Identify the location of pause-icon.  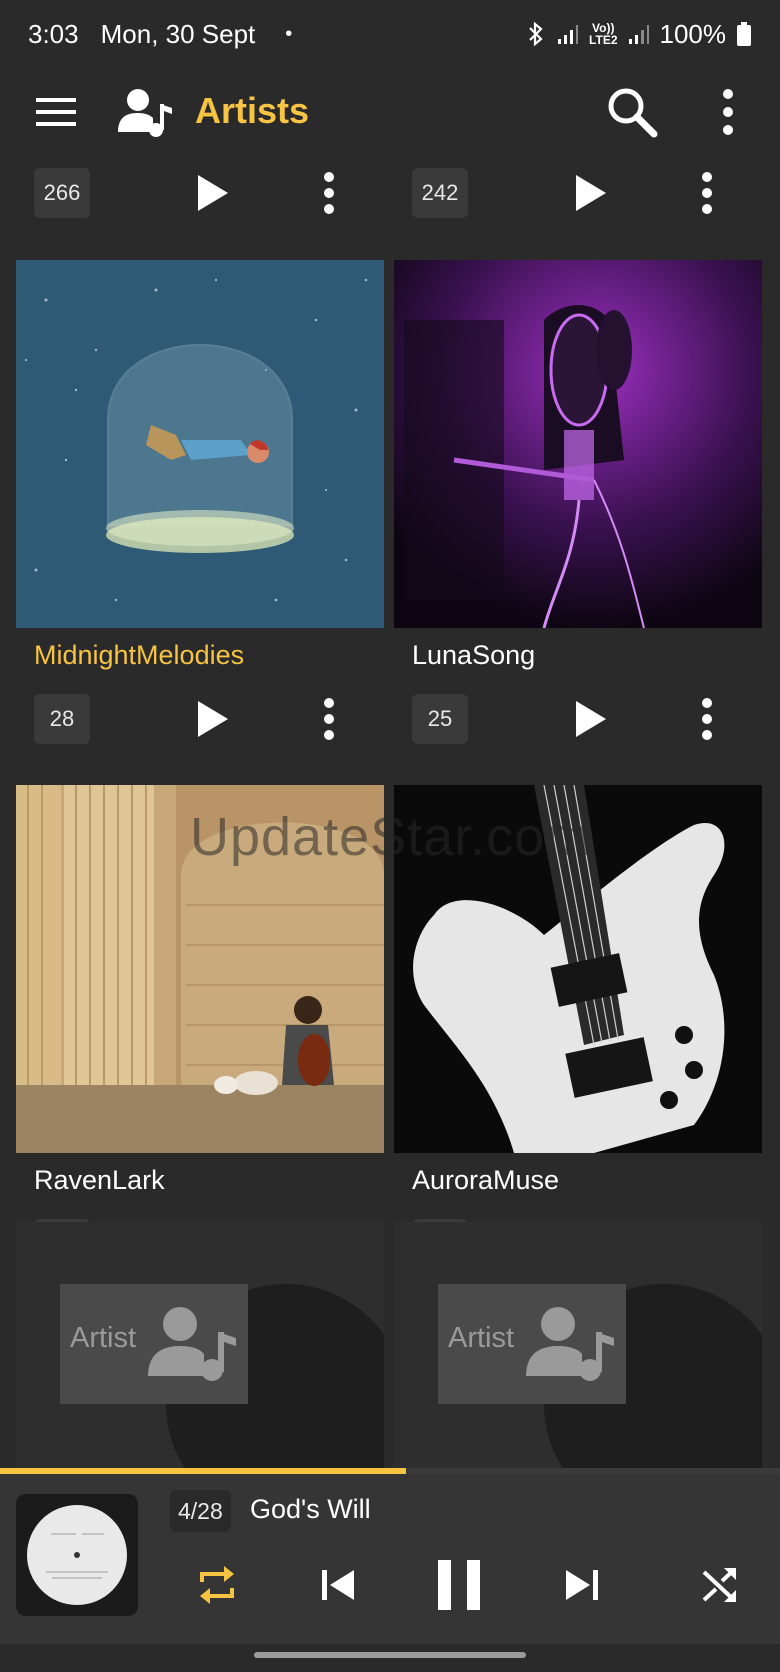
(459, 1585).